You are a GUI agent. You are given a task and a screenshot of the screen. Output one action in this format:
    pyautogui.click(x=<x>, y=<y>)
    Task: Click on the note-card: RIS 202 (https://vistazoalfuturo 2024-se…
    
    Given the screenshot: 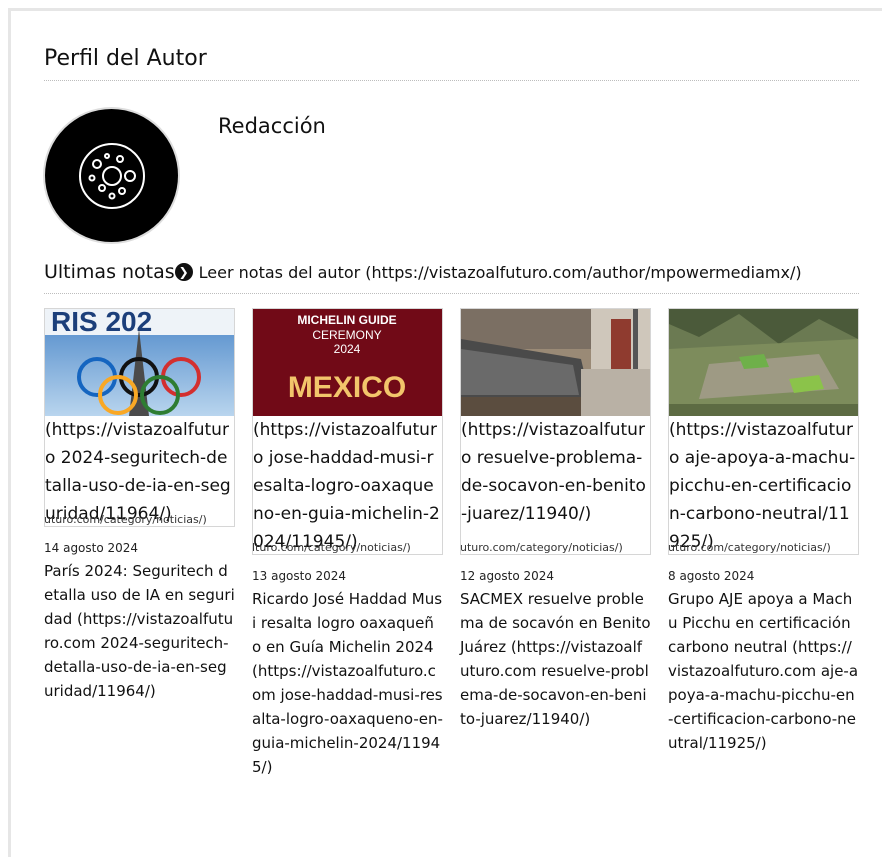 What is the action you would take?
    pyautogui.click(x=139, y=505)
    